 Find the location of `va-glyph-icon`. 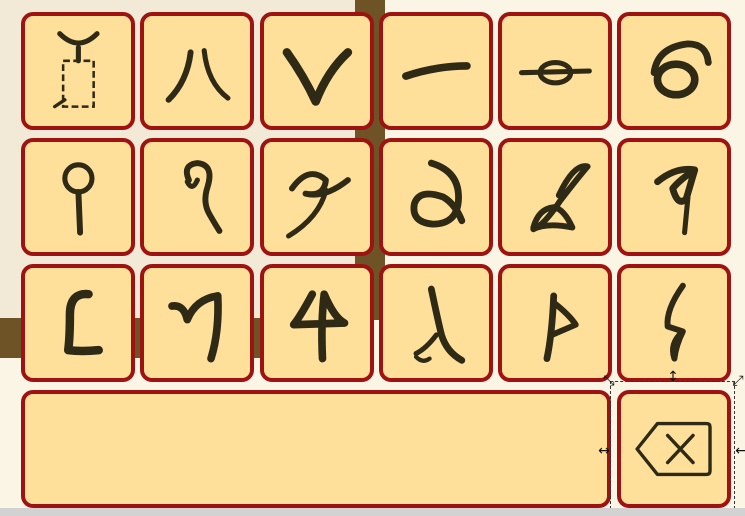

va-glyph-icon is located at coordinates (317, 77).